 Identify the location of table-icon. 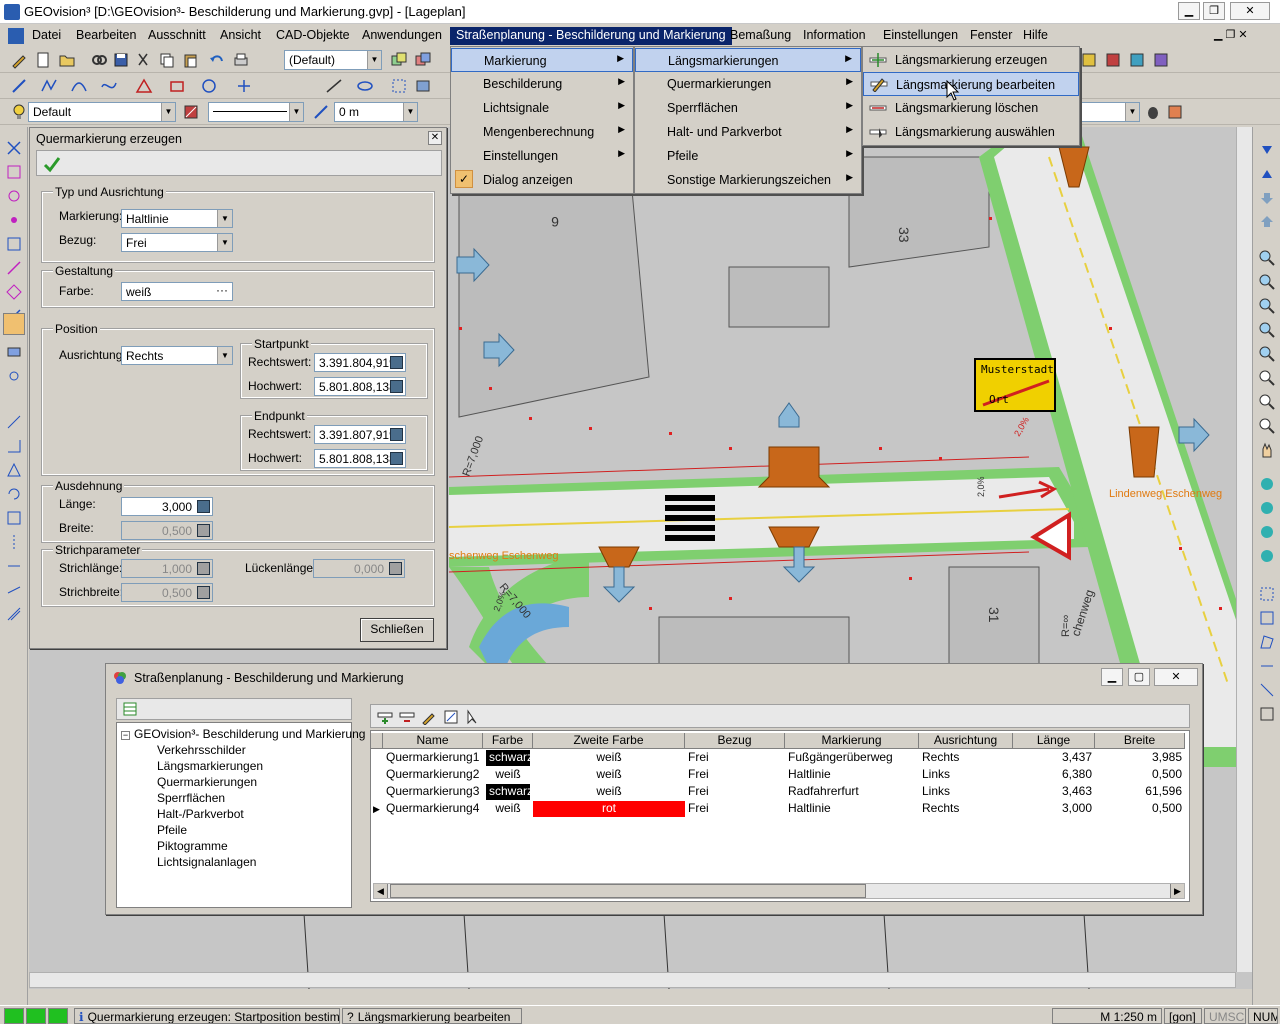
(130, 709).